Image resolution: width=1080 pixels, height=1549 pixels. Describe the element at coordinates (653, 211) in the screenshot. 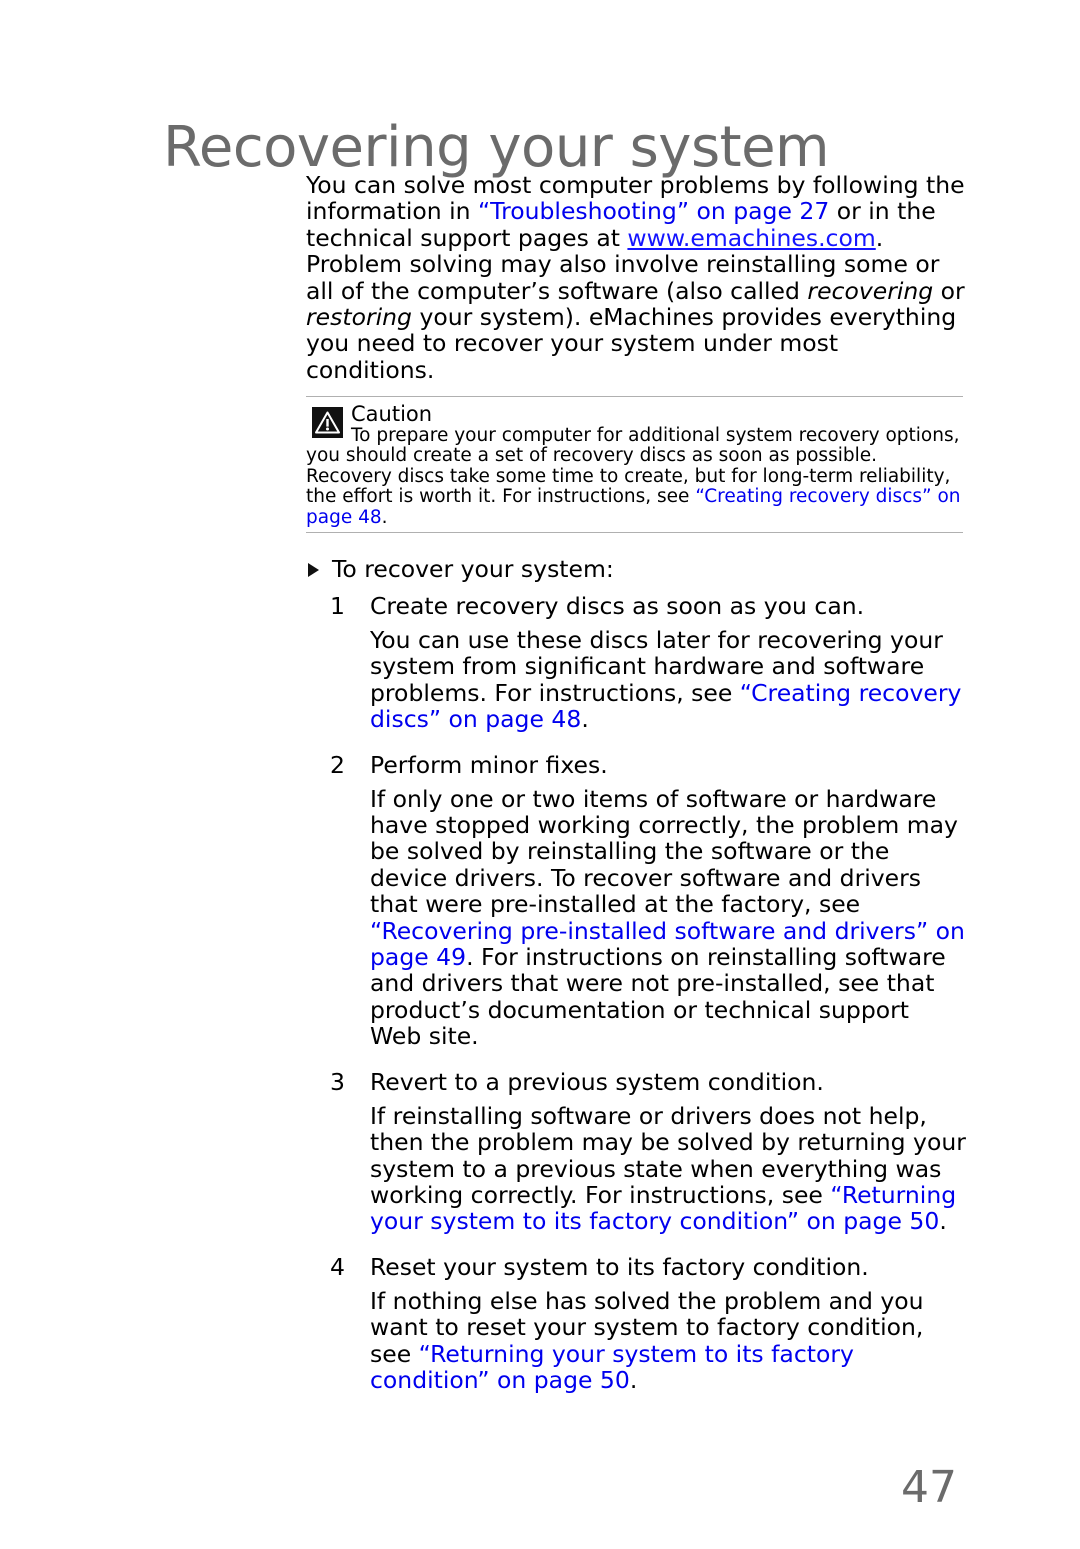

I see `link-troubleshooting-page-27: “Troubleshooting” on page 27` at that location.